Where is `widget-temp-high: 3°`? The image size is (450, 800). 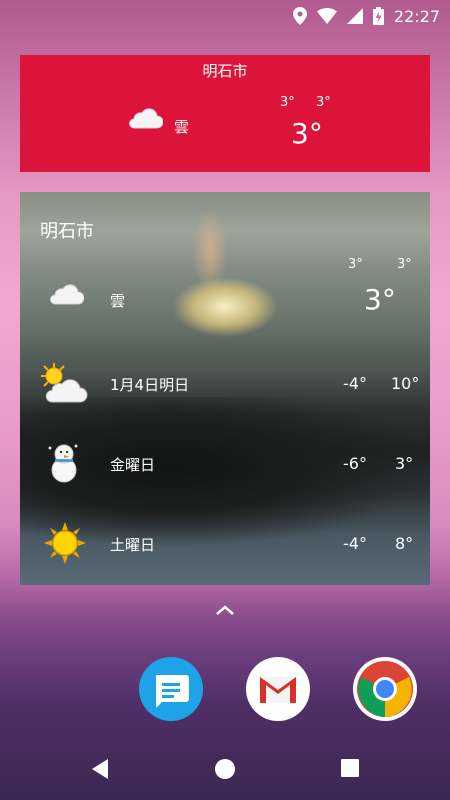 widget-temp-high: 3° is located at coordinates (287, 102).